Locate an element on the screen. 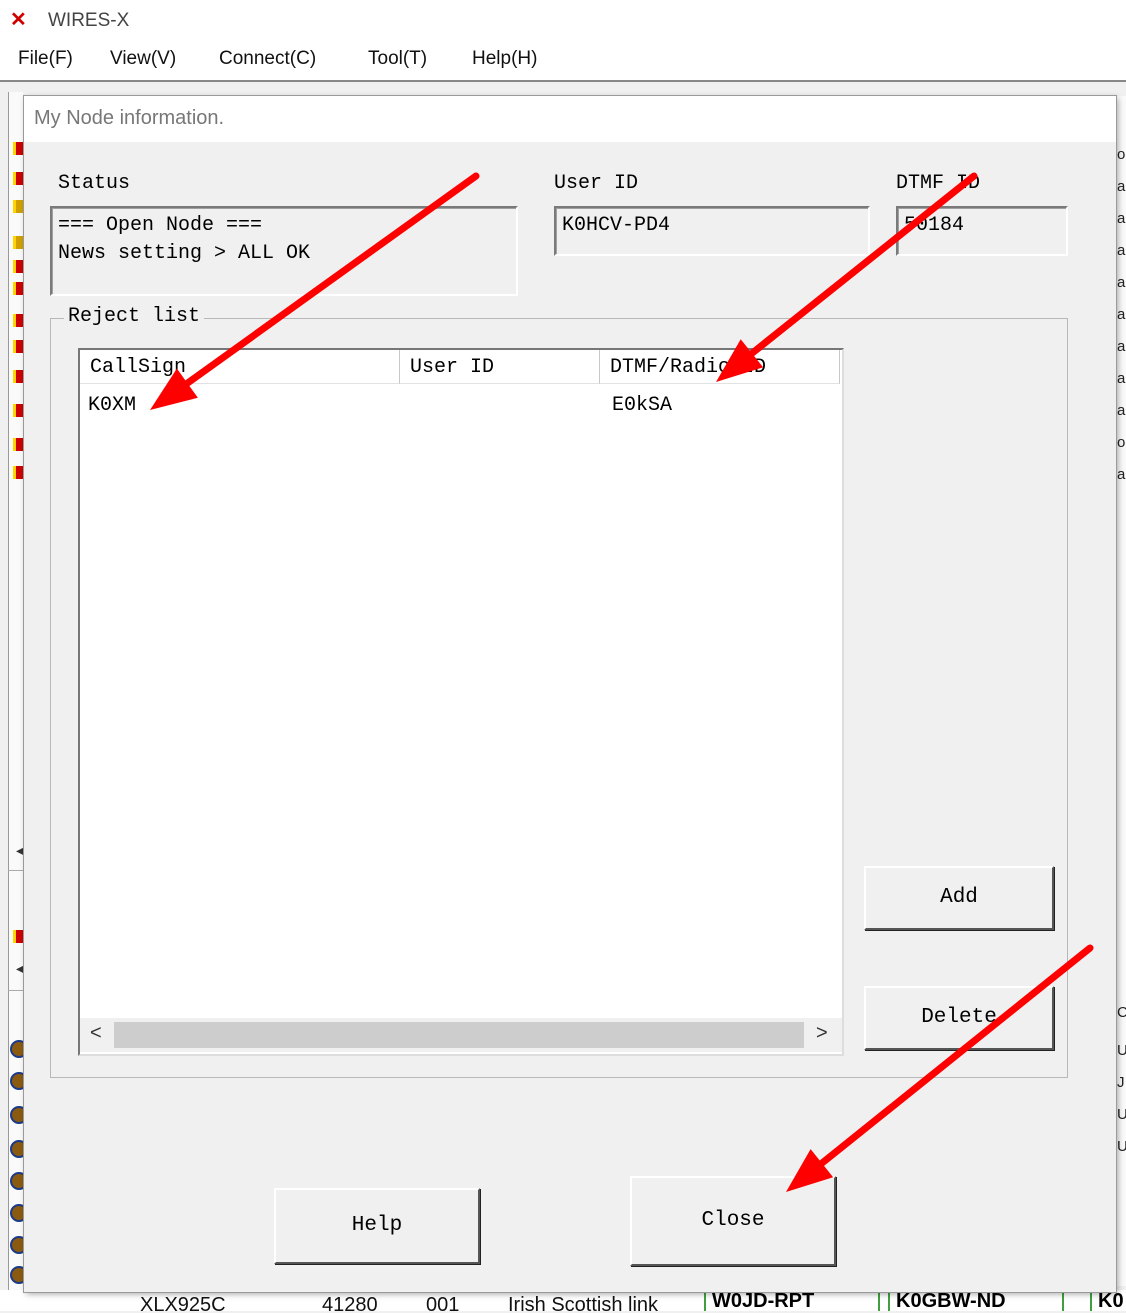 This screenshot has width=1126, height=1313. dtmf-id-field: 50184 is located at coordinates (982, 231).